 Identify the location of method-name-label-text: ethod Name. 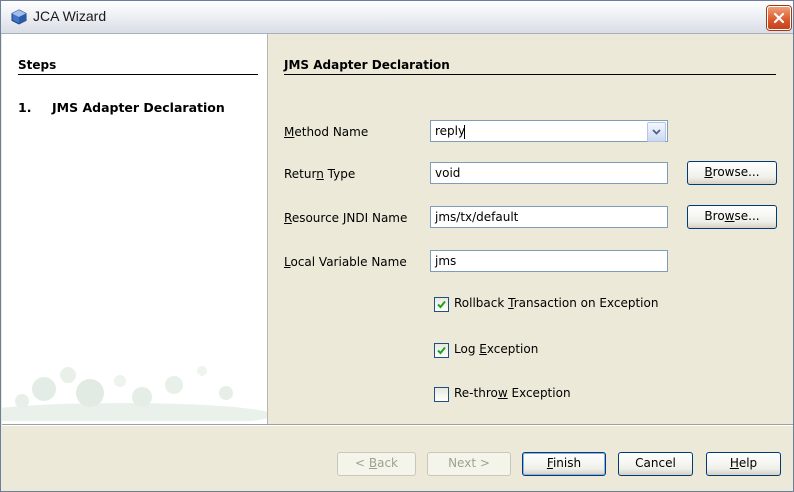
(331, 132).